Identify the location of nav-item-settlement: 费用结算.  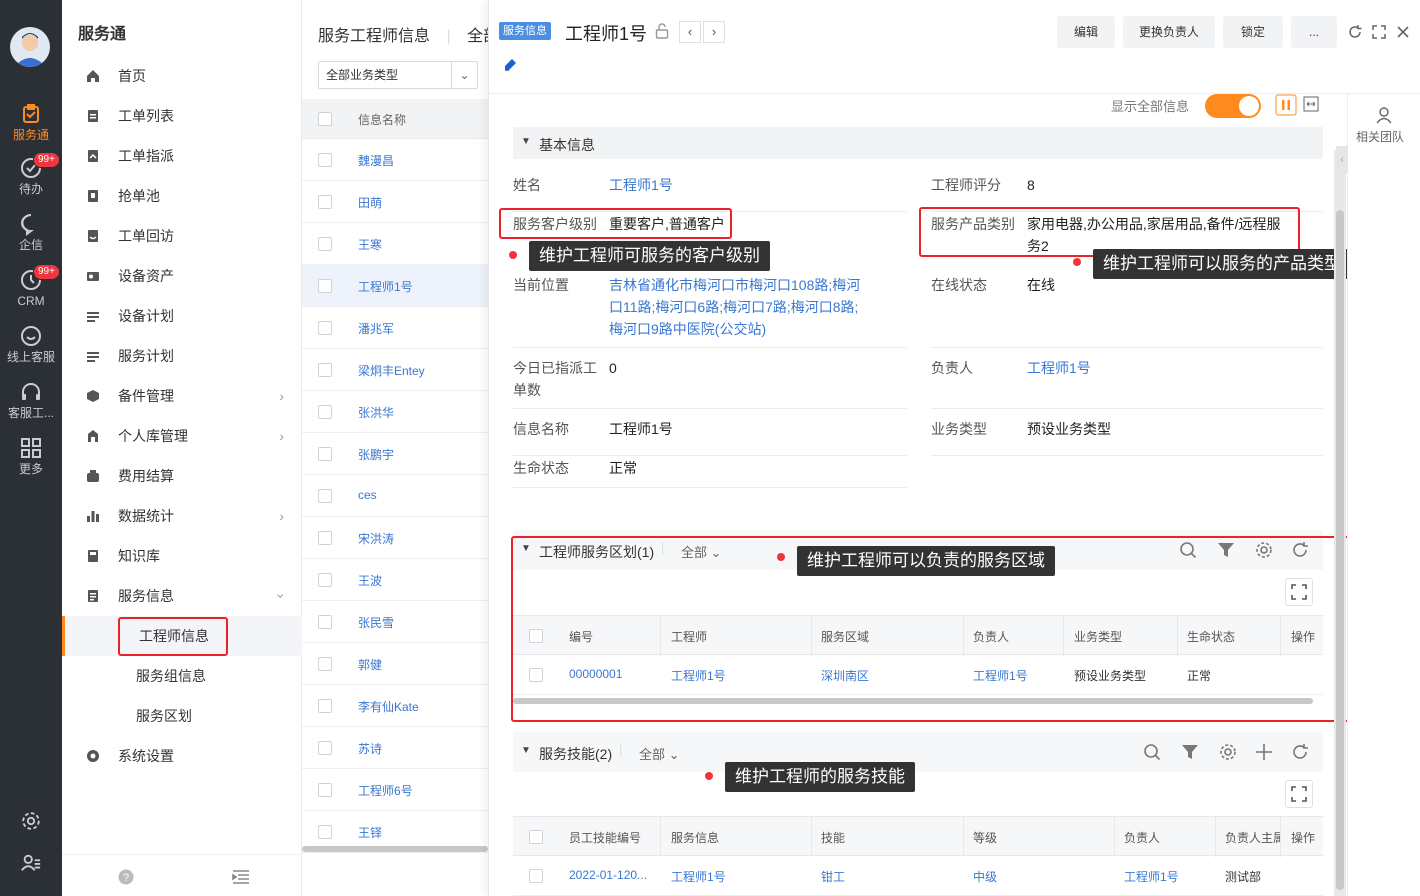
(182, 476).